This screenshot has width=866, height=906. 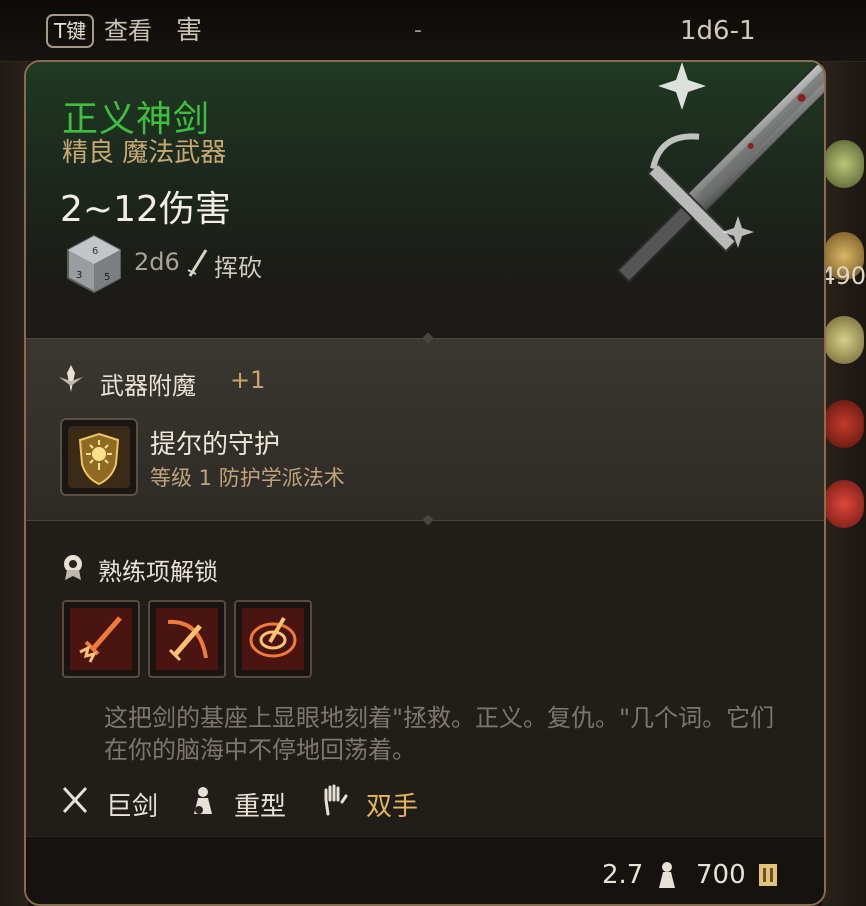 I want to click on svg-text: 3, so click(x=79, y=275).